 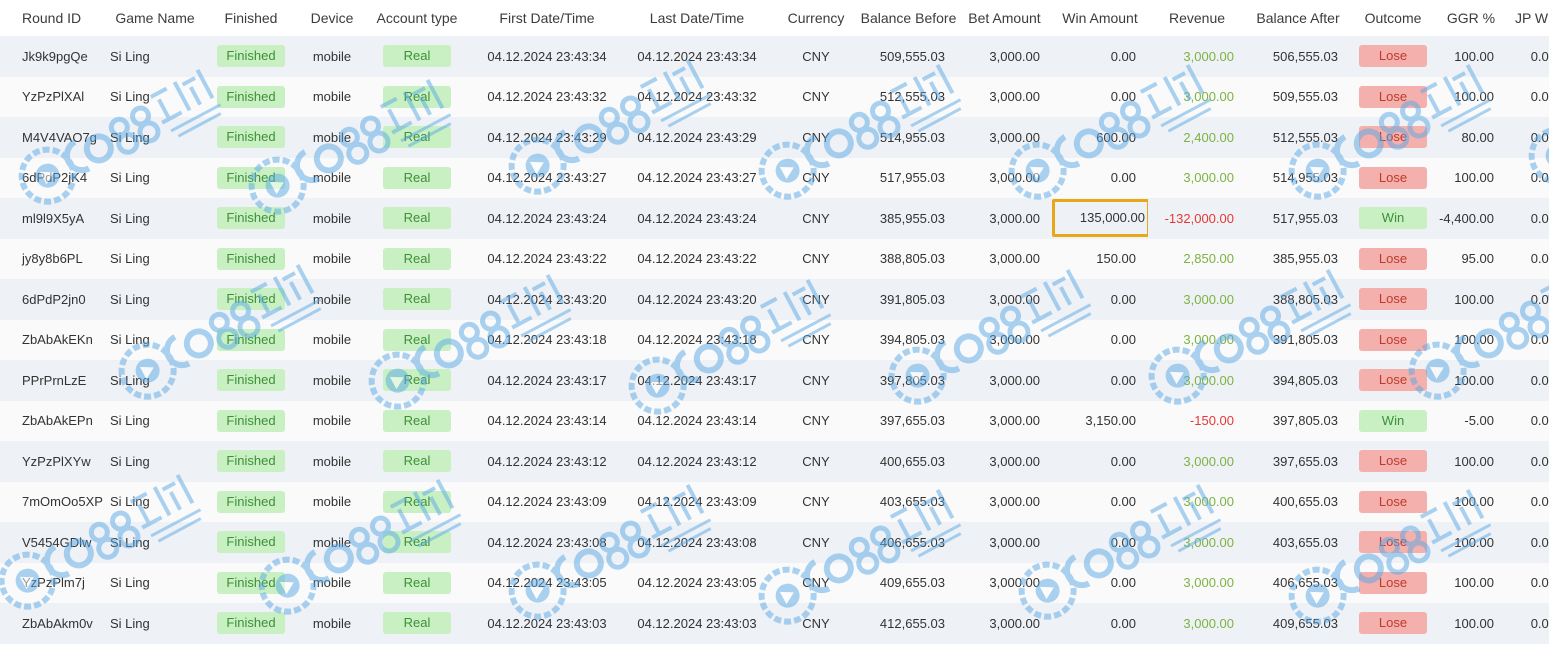 I want to click on first-date-time: 04.12.2024 23:43:05, so click(x=547, y=583).